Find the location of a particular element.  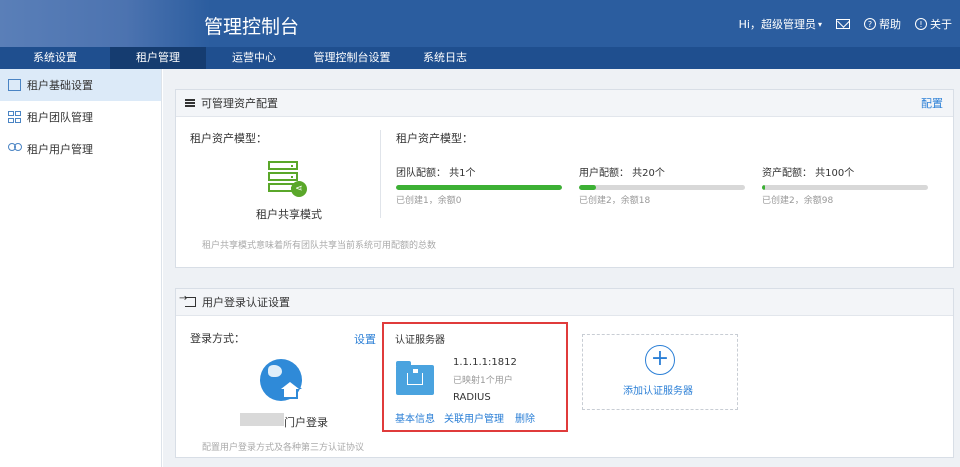

login-icon is located at coordinates (187, 300).